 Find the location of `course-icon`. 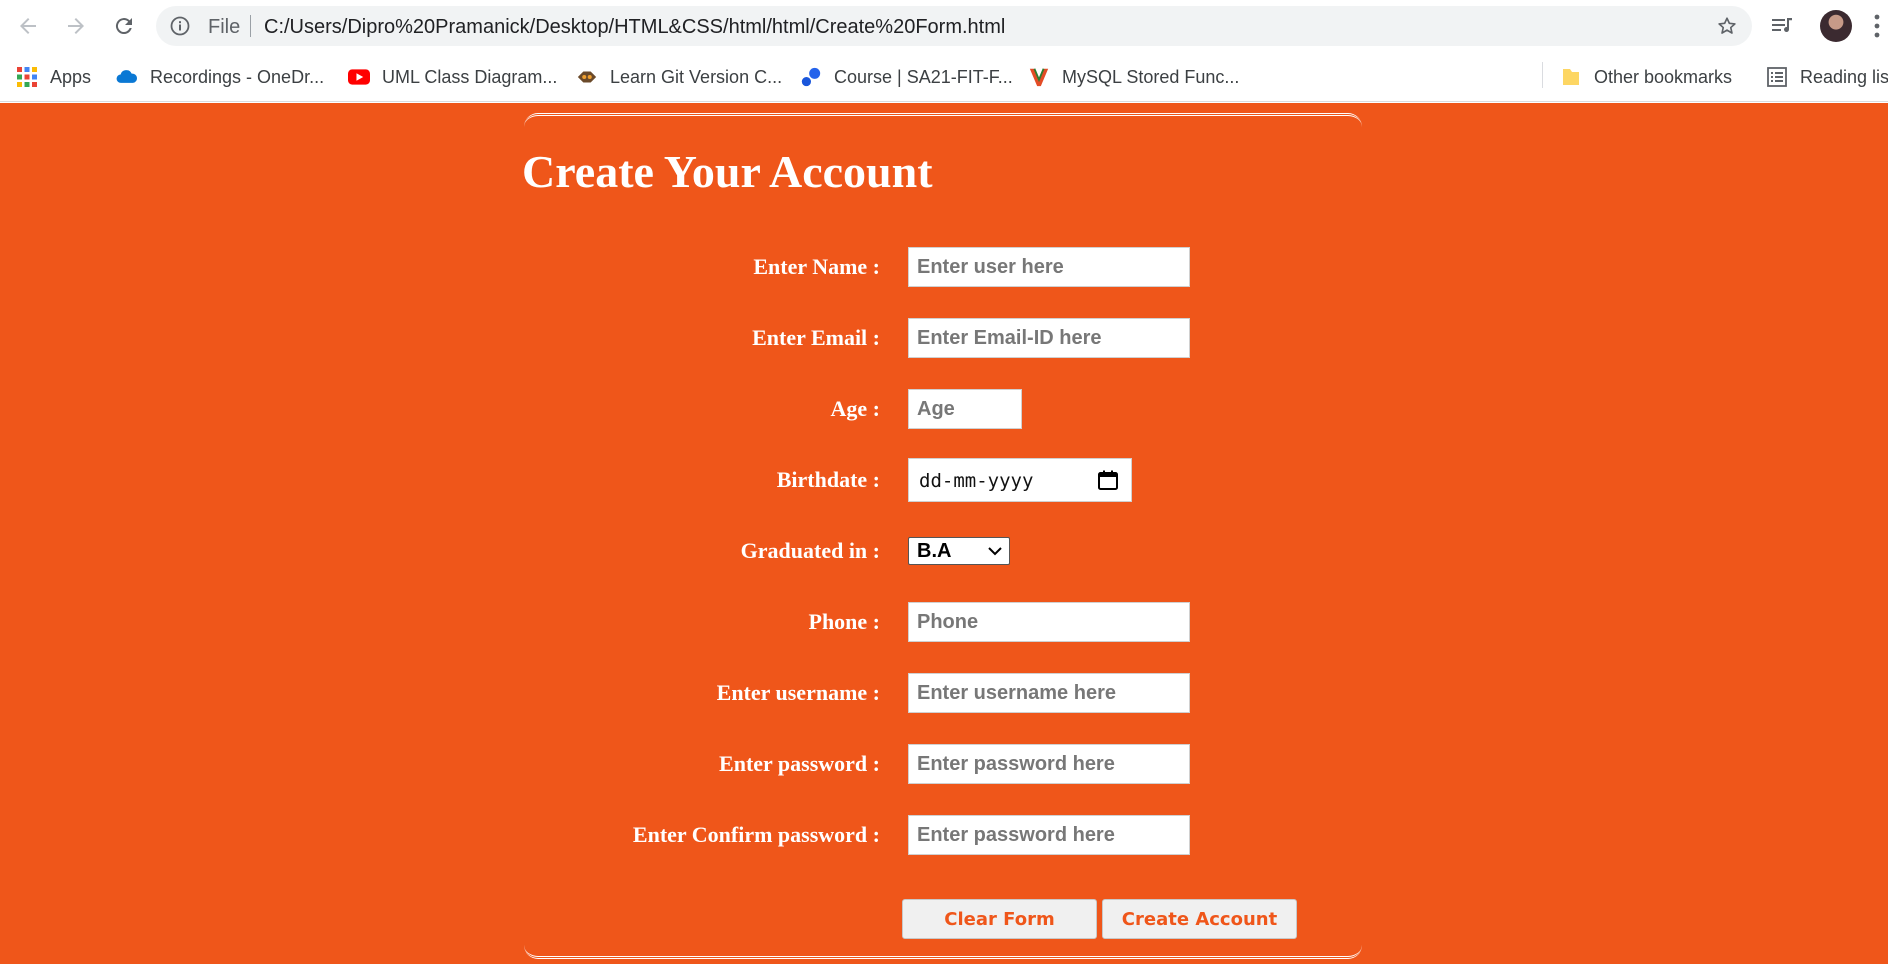

course-icon is located at coordinates (811, 77).